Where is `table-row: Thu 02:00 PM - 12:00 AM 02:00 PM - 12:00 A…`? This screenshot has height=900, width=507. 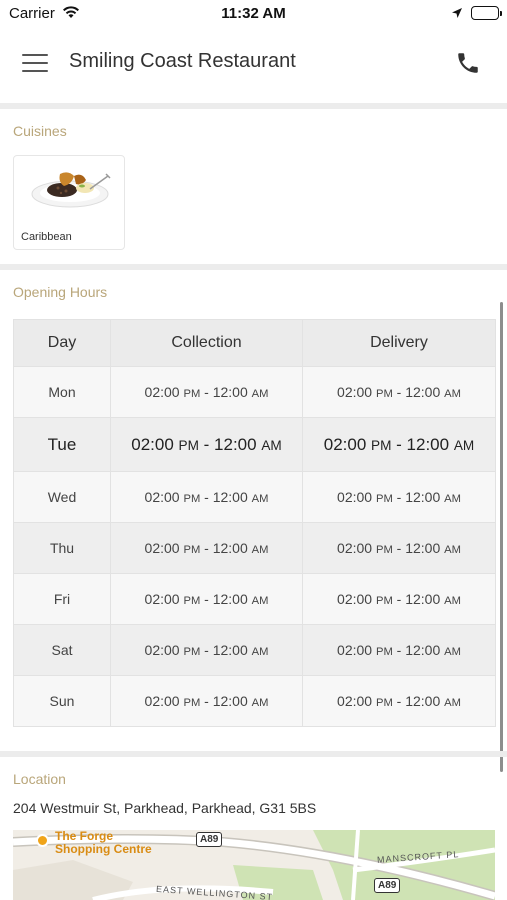
table-row: Thu 02:00 PM - 12:00 AM 02:00 PM - 12:00 A… is located at coordinates (254, 548).